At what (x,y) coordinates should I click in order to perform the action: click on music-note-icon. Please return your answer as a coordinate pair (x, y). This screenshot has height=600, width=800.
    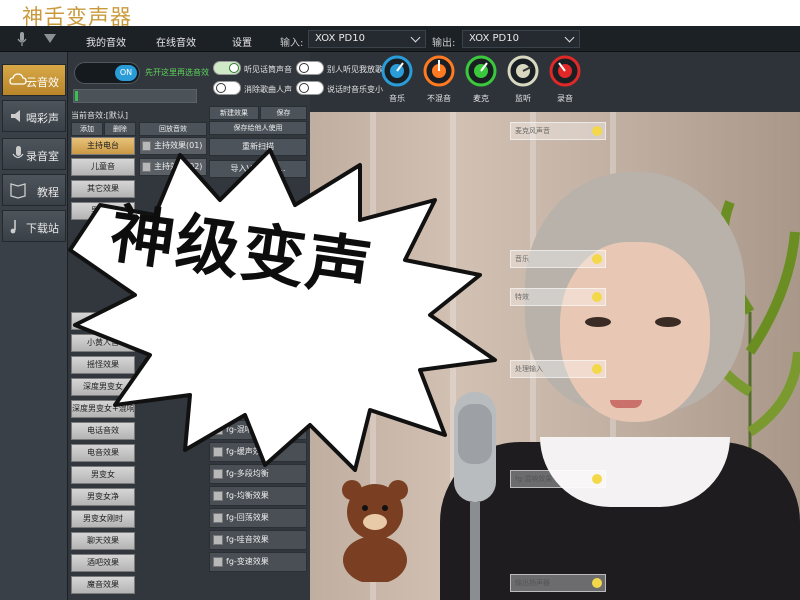
    Looking at the image, I should click on (13, 227).